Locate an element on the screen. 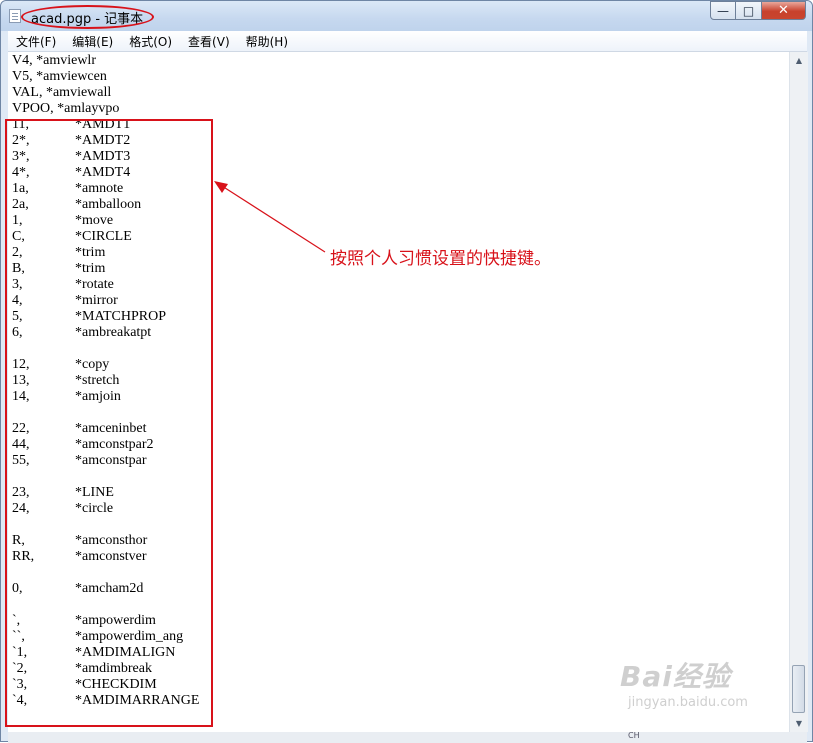 This screenshot has width=813, height=743. text-line: `4, *AMDIMARRANGE is located at coordinates (105, 701).